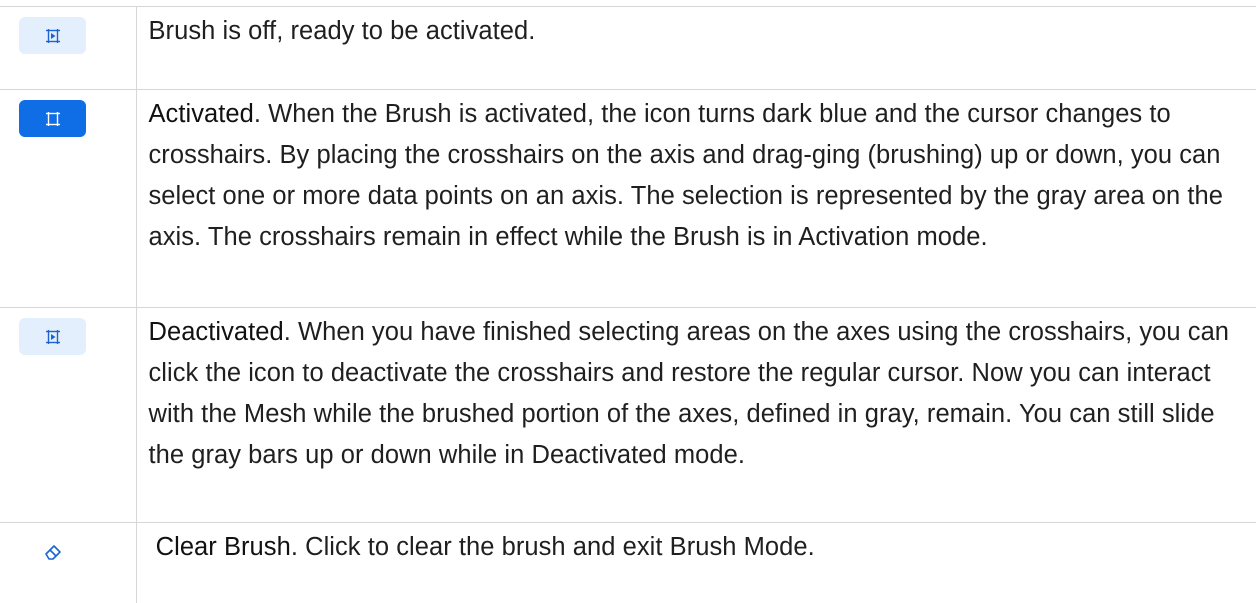 This screenshot has width=1256, height=603. I want to click on eraser-icon, so click(52, 552).